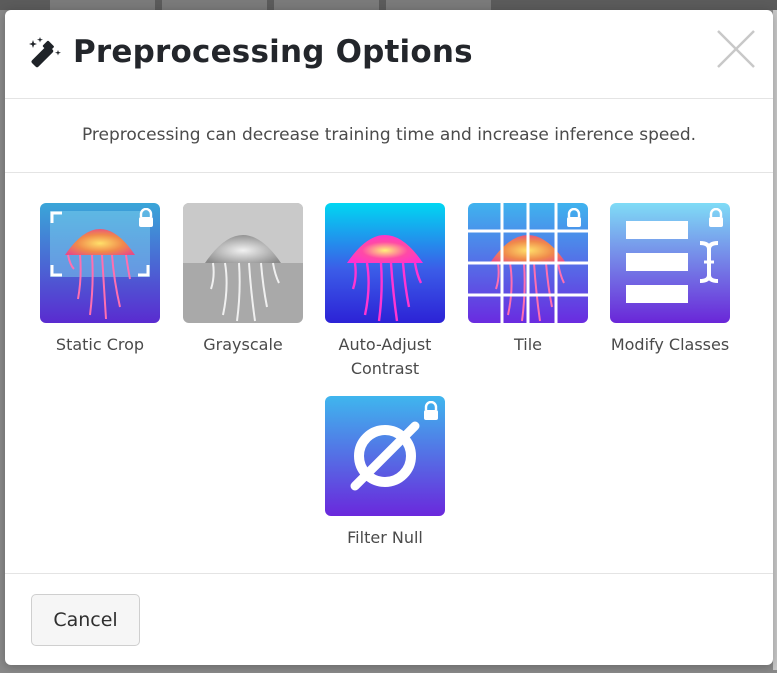 This screenshot has width=777, height=673. I want to click on grayscale-jellyfish-thumbnail, so click(243, 263).